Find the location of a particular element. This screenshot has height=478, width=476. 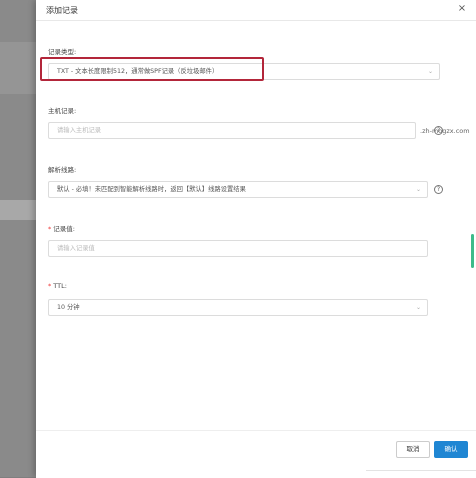

annotation-highlight-box is located at coordinates (152, 69).